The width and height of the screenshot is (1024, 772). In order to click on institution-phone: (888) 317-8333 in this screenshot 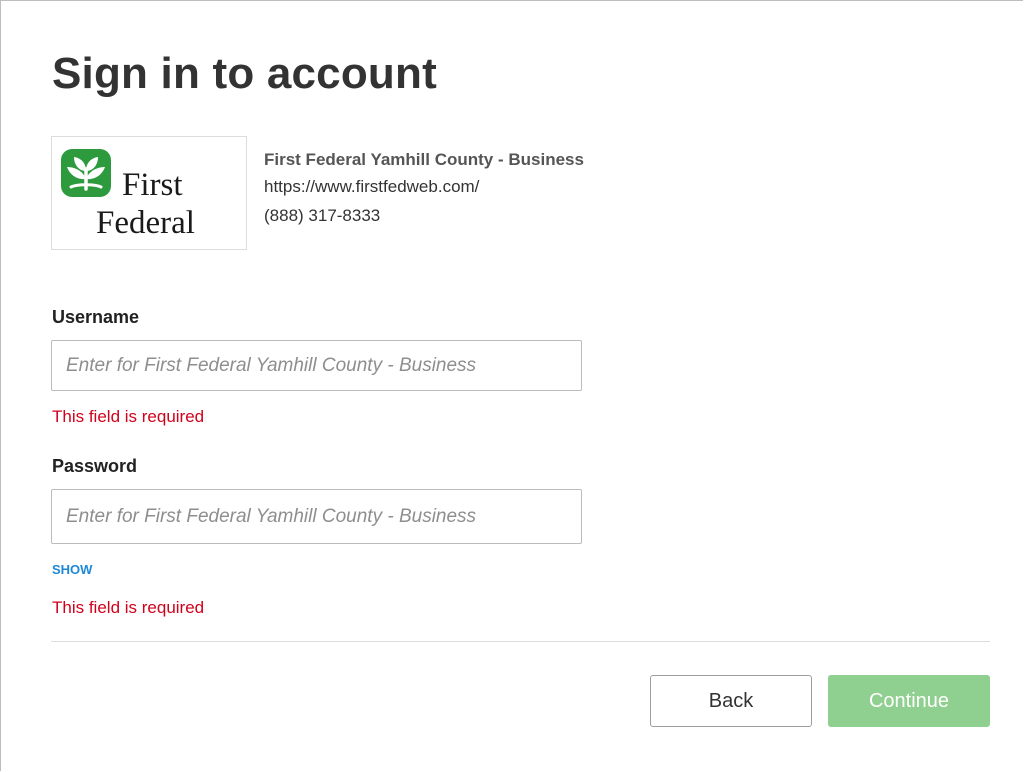, I will do `click(322, 215)`.